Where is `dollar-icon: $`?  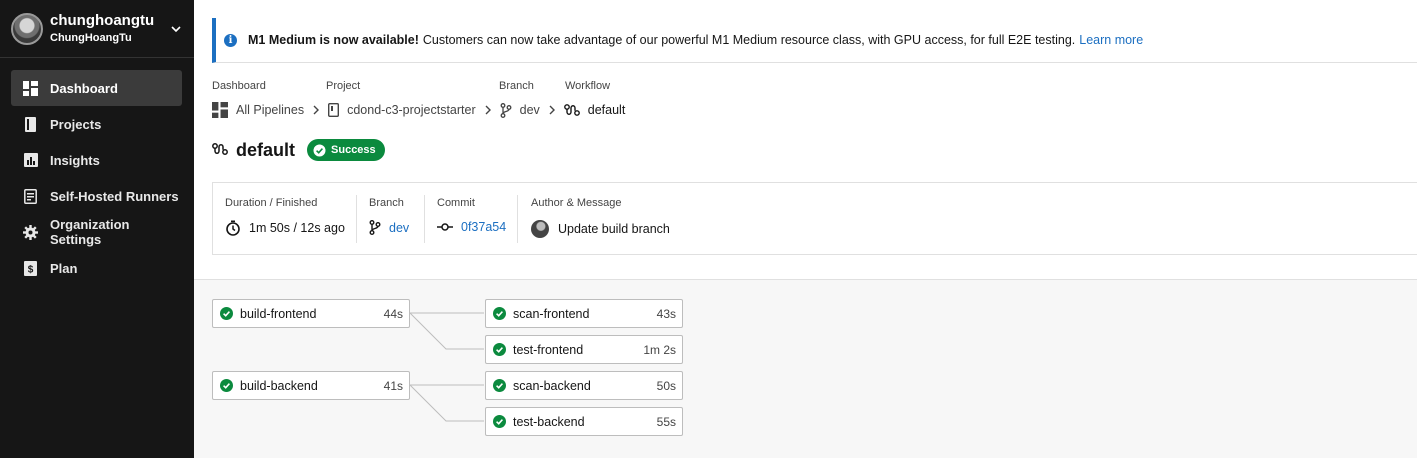
dollar-icon: $ is located at coordinates (30, 268).